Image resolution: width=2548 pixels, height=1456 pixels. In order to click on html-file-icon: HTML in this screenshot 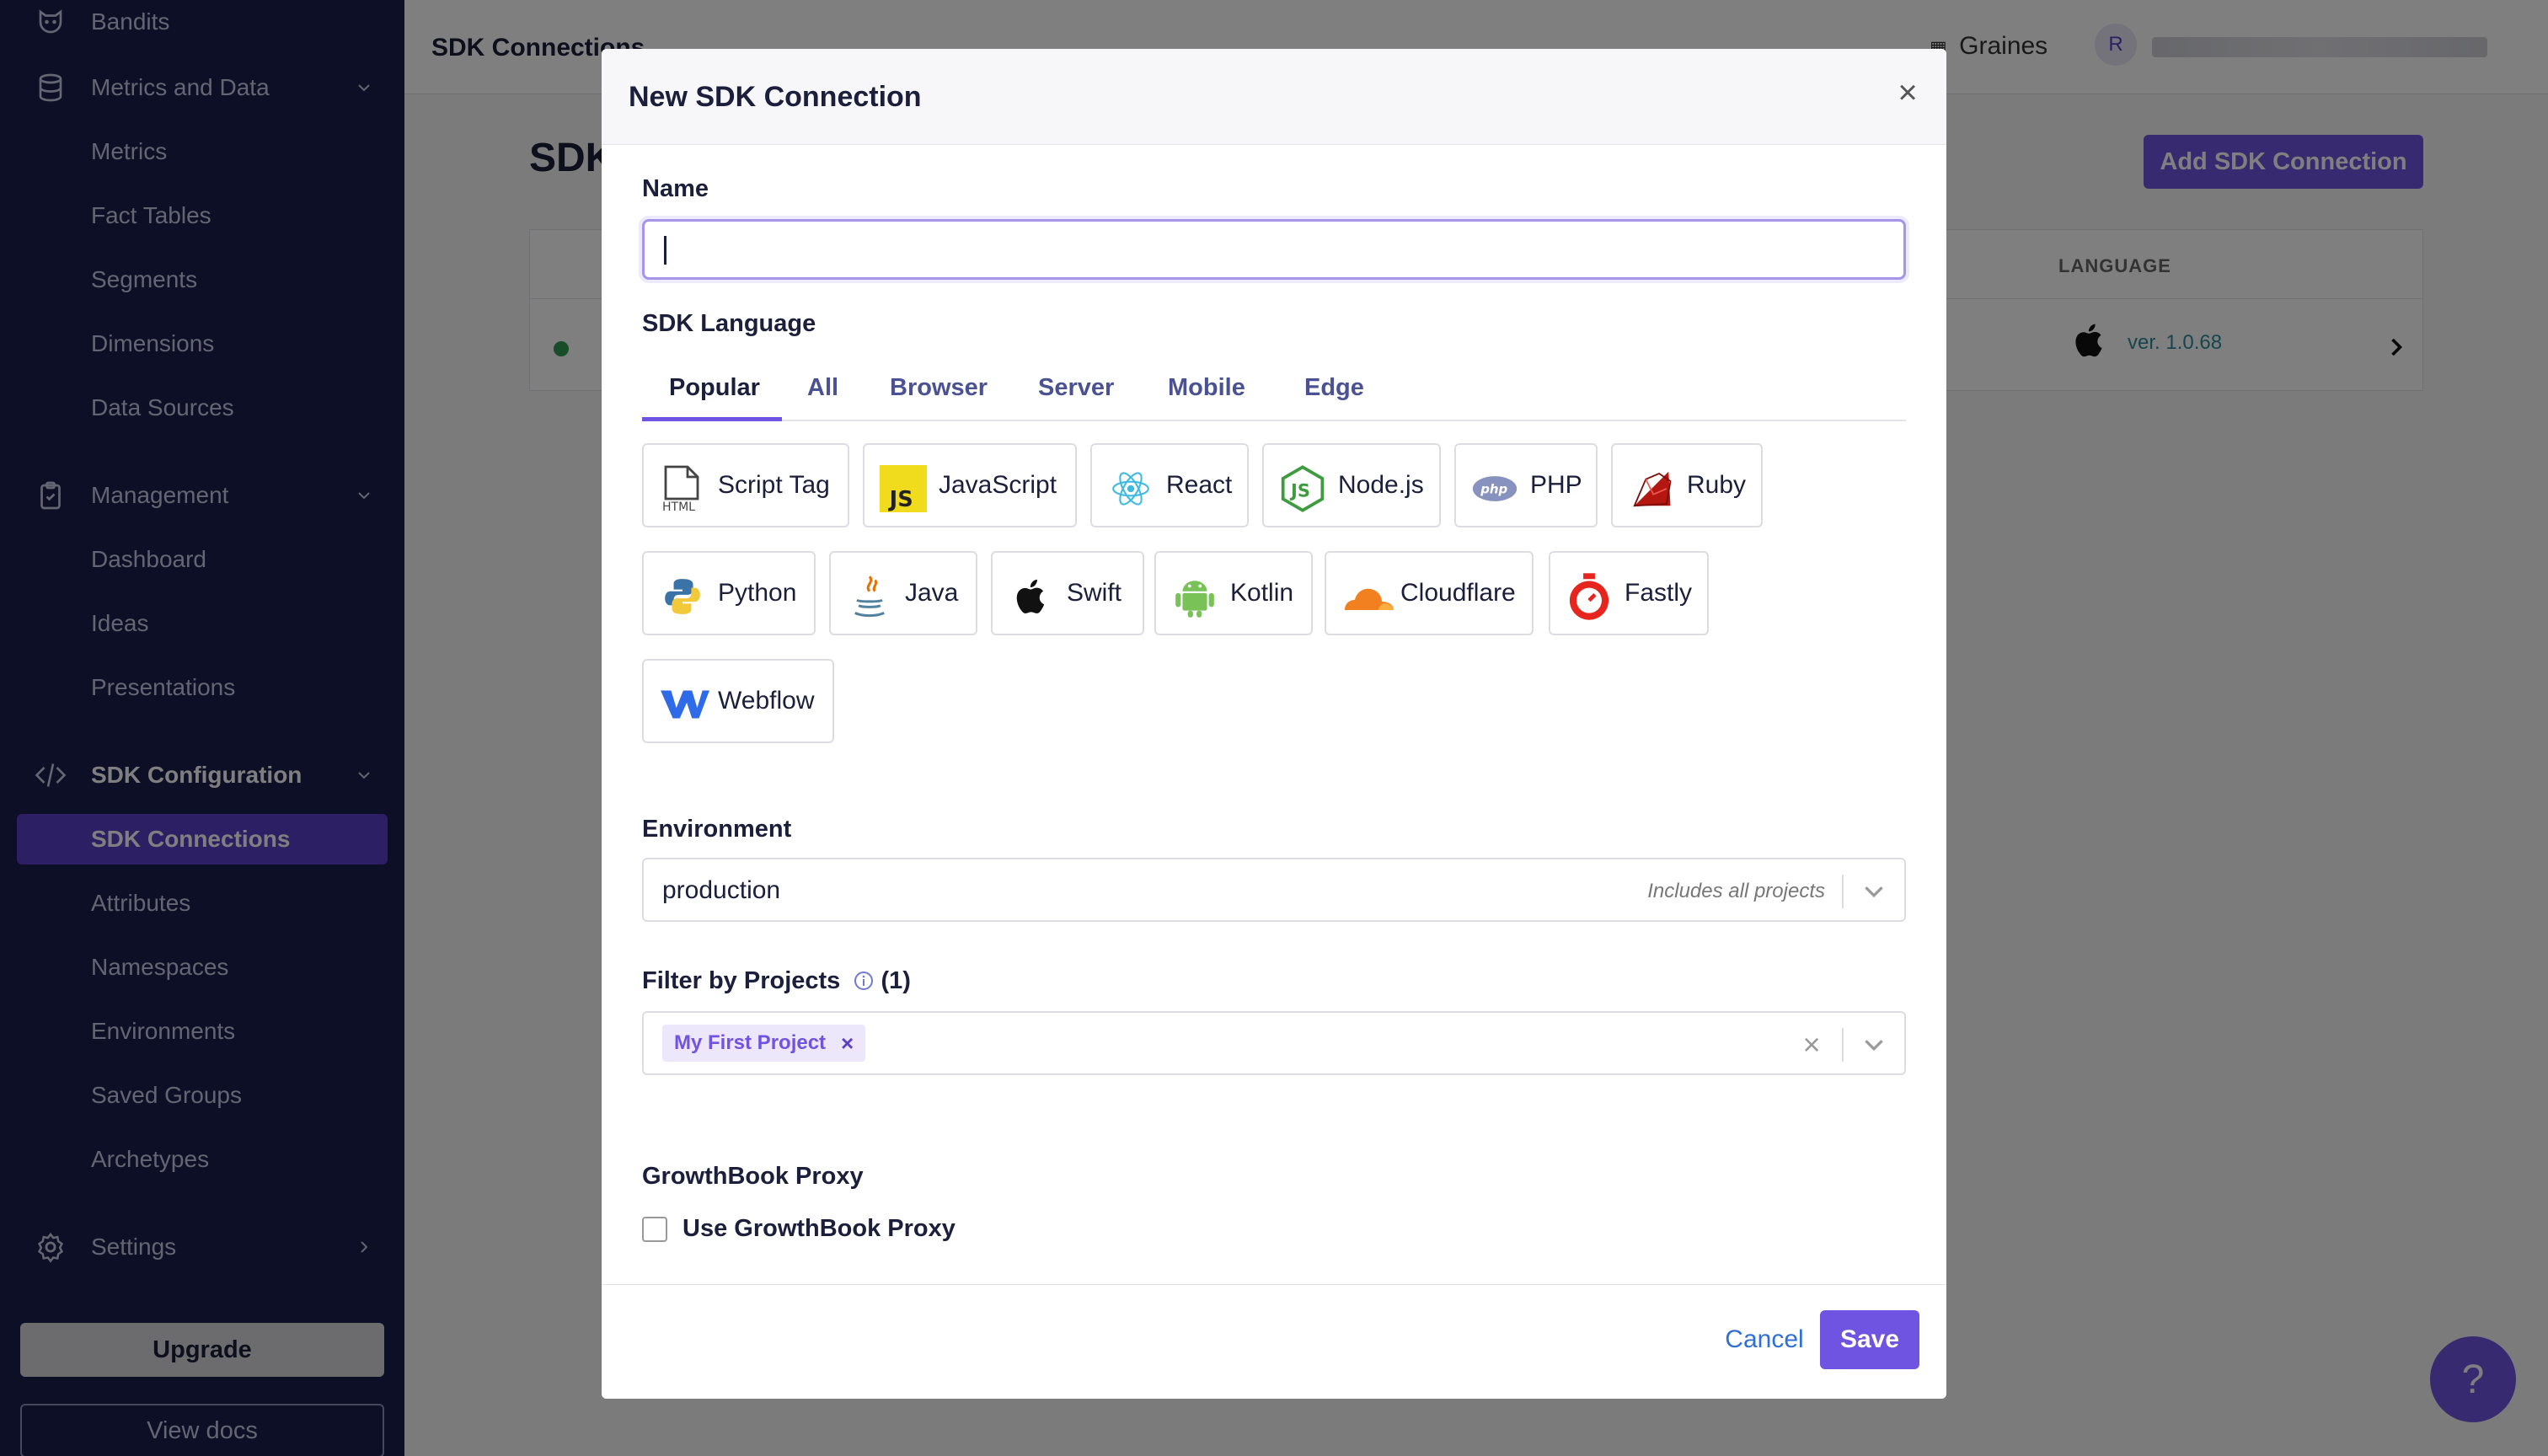, I will do `click(682, 488)`.